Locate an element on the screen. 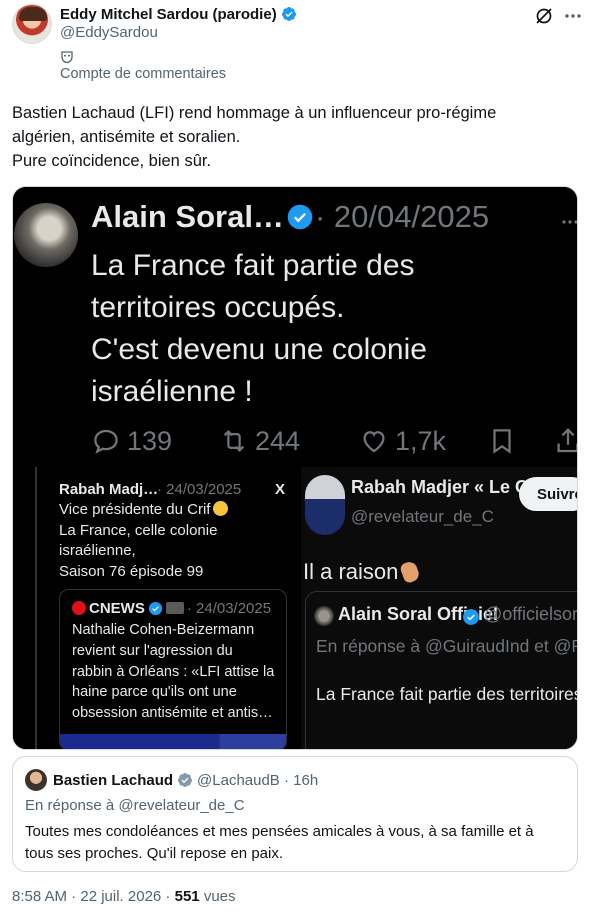 The image size is (599, 916). account-type-label: Compte de commentaires is located at coordinates (143, 74).